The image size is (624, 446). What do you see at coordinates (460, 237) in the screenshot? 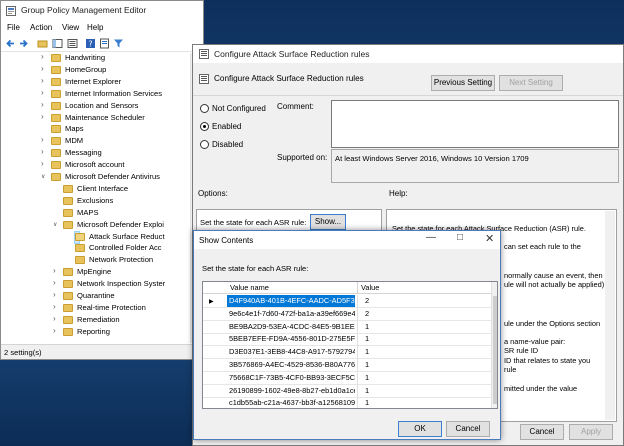
I see `maximize-icon: □` at bounding box center [460, 237].